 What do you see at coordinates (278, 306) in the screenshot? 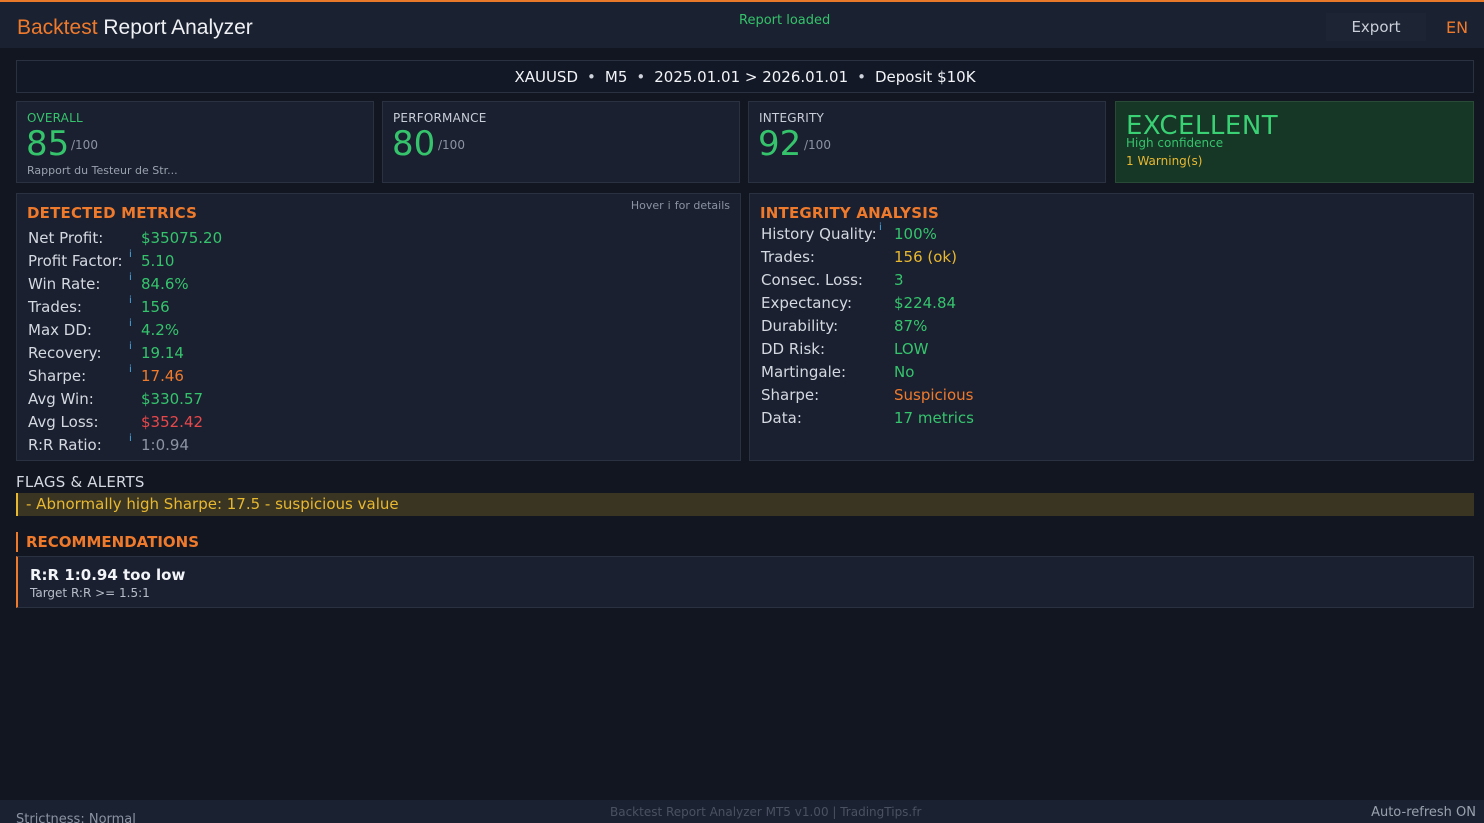
I see `metric-row: Trades: i 156` at bounding box center [278, 306].